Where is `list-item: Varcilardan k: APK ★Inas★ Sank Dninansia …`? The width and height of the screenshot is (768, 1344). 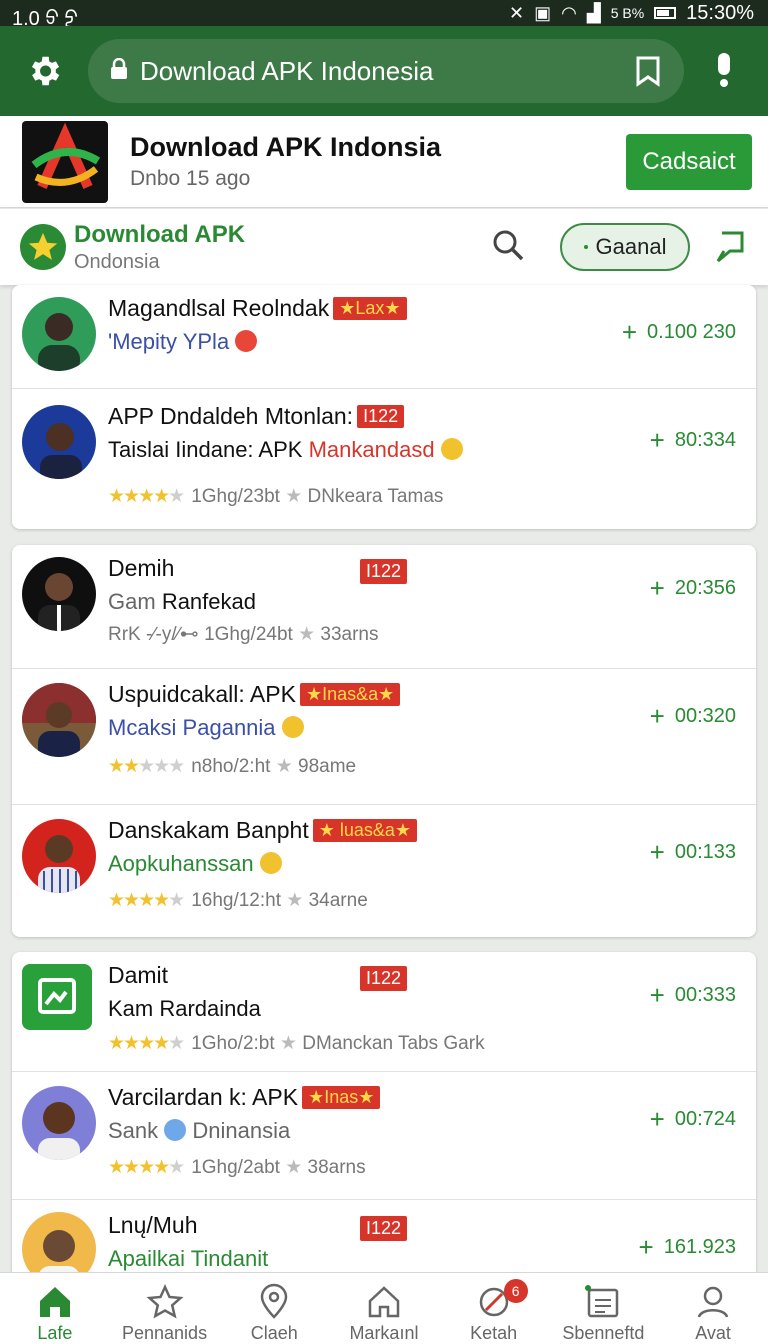 list-item: Varcilardan k: APK ★Inas★ Sank Dninansia … is located at coordinates (384, 1136).